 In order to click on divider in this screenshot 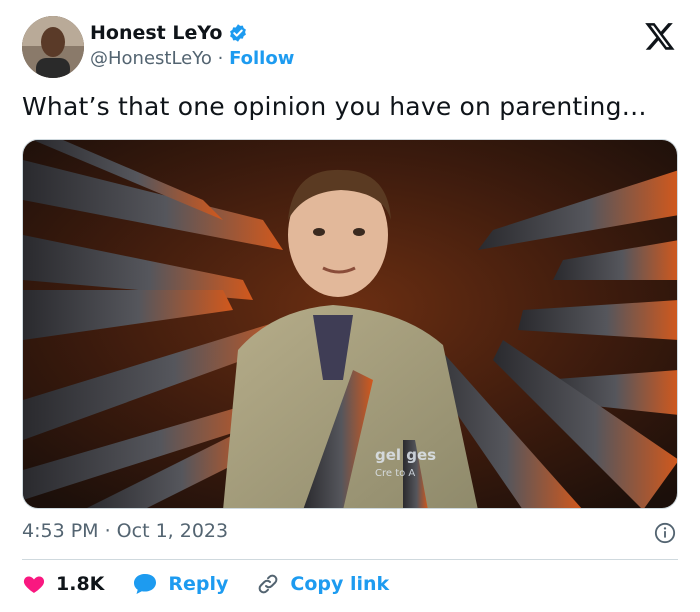, I will do `click(350, 559)`.